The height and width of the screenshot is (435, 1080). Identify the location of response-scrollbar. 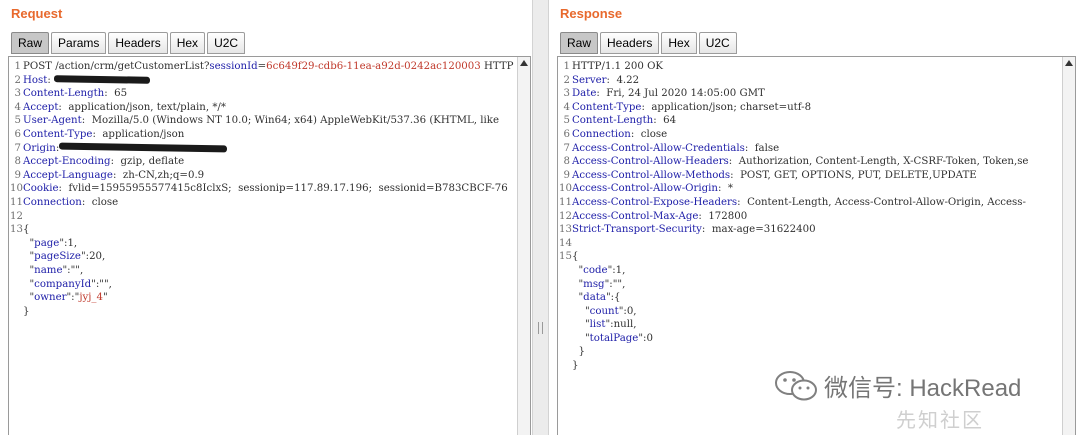
(1068, 246).